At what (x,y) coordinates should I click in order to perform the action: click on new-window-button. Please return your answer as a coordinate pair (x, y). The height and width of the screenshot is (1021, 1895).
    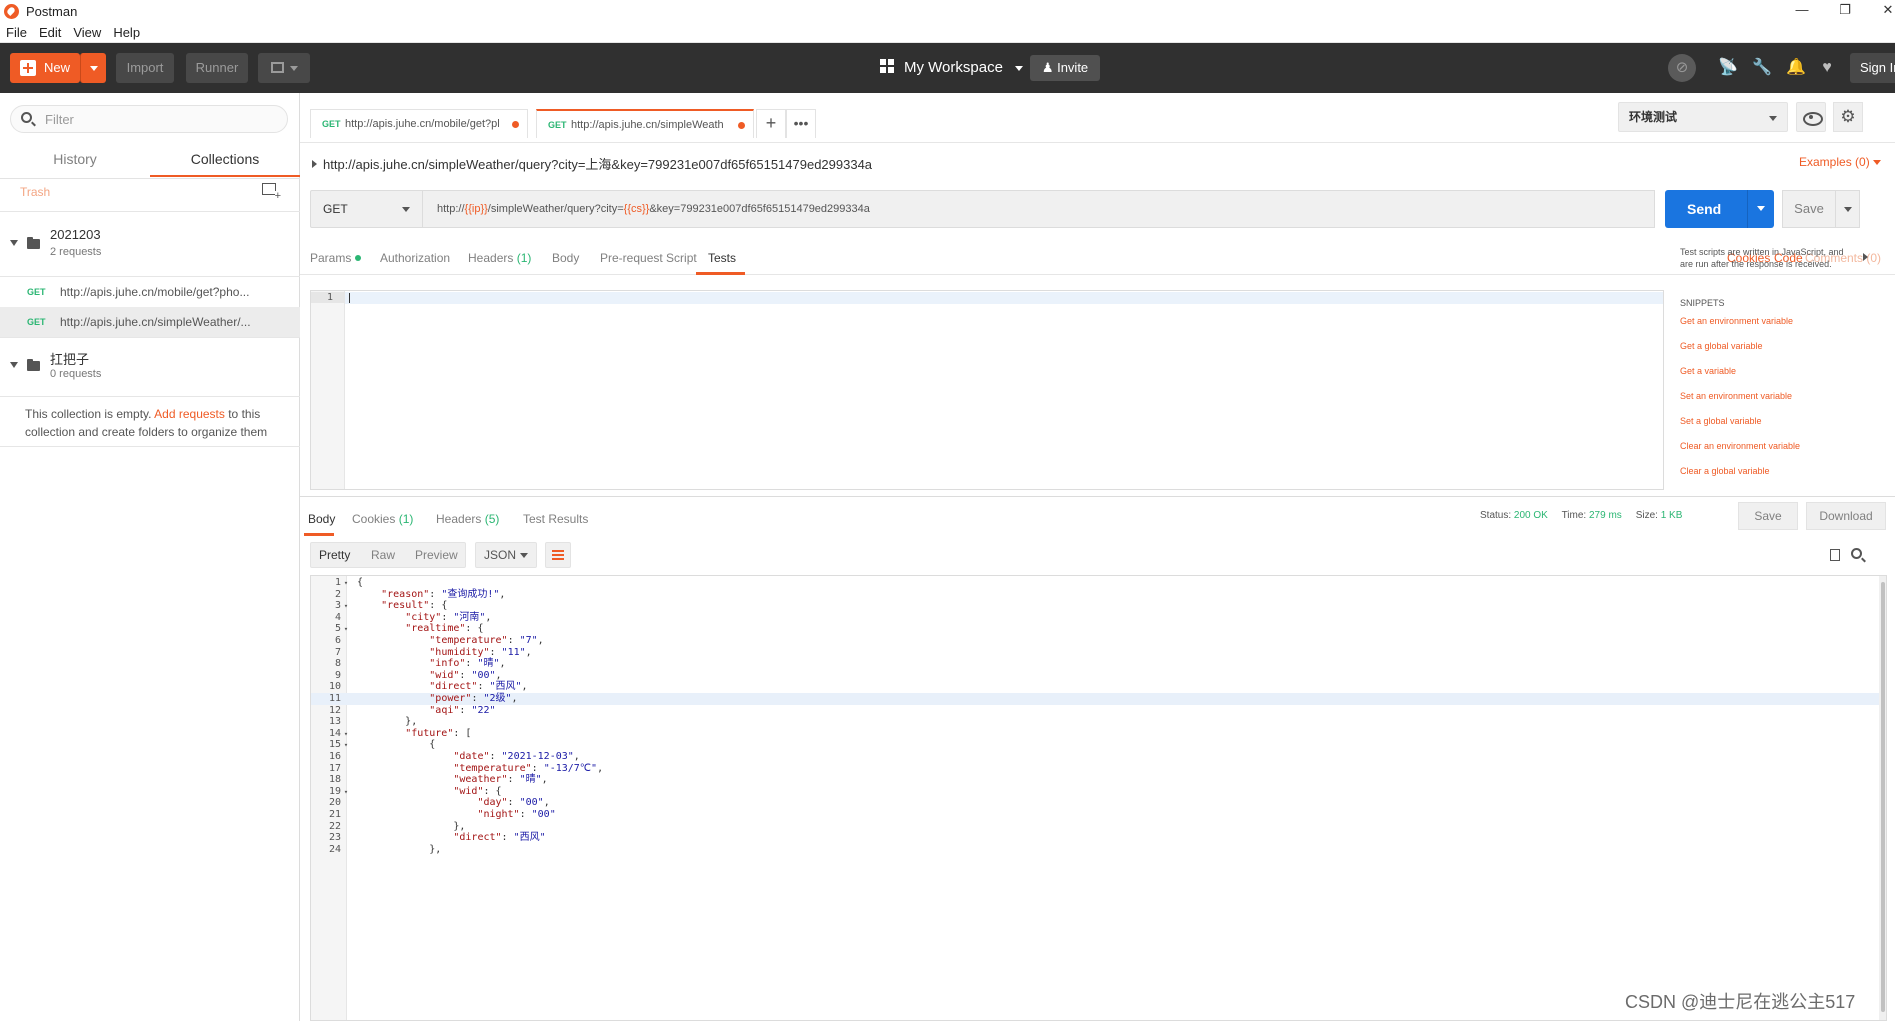
    Looking at the image, I should click on (284, 68).